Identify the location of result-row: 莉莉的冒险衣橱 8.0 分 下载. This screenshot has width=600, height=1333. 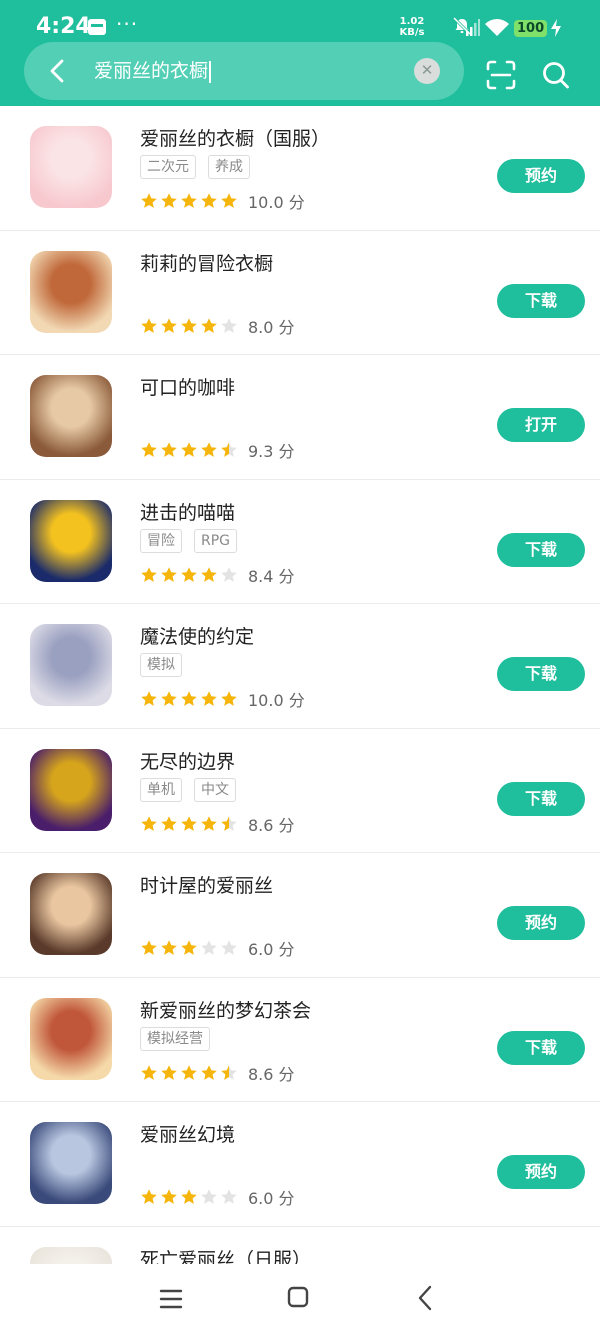
(300, 293).